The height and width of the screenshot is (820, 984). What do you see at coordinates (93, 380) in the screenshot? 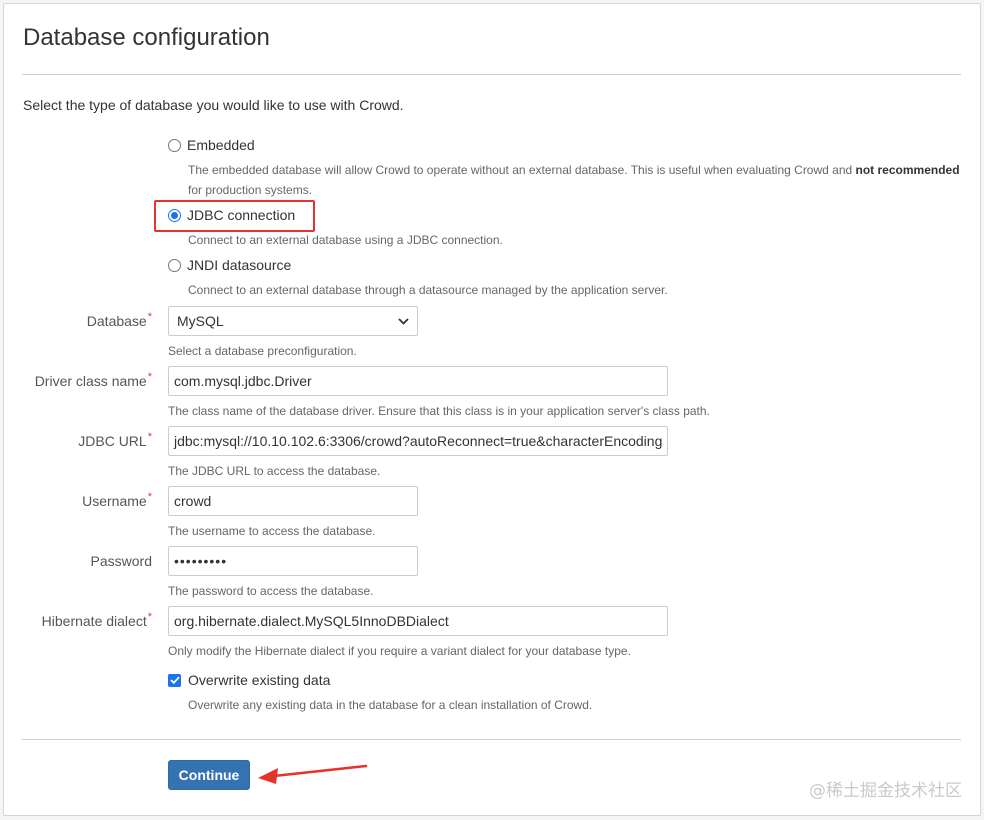
I see `driver-label: Driver class name*` at bounding box center [93, 380].